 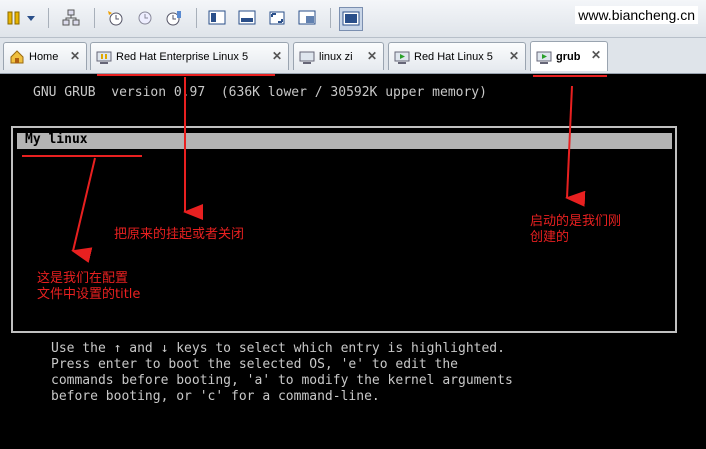 I want to click on annotation-started: 启动的是我们刚 创建的, so click(x=576, y=229).